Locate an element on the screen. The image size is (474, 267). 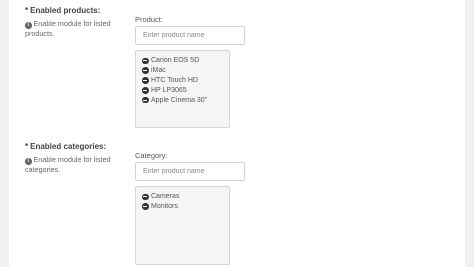
product-list-item: HP LP3065 is located at coordinates (182, 90).